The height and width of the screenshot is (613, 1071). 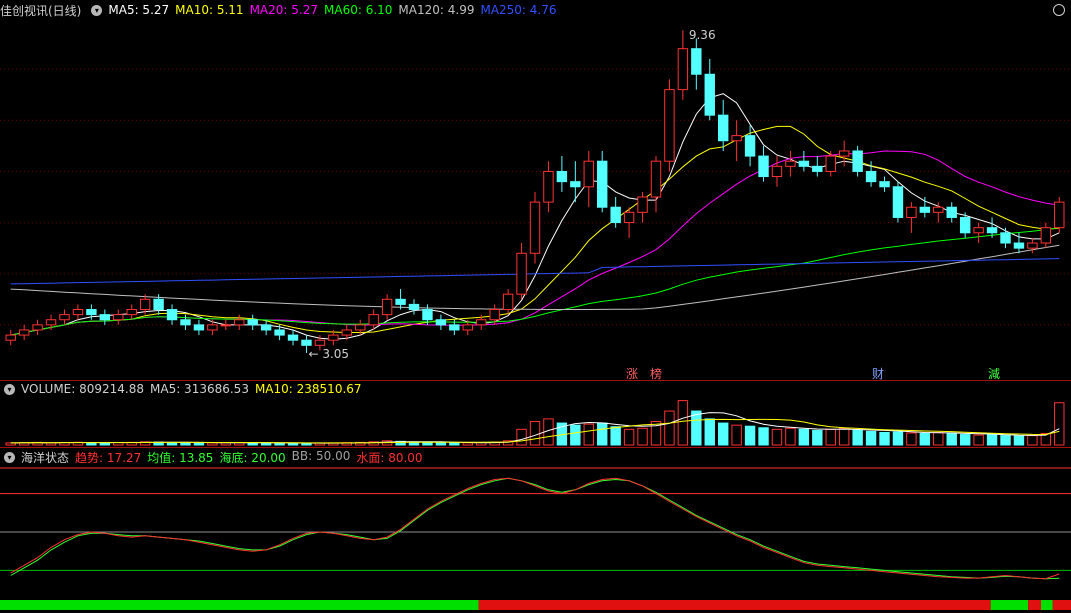 What do you see at coordinates (878, 374) in the screenshot?
I see `event-marker-2: 财` at bounding box center [878, 374].